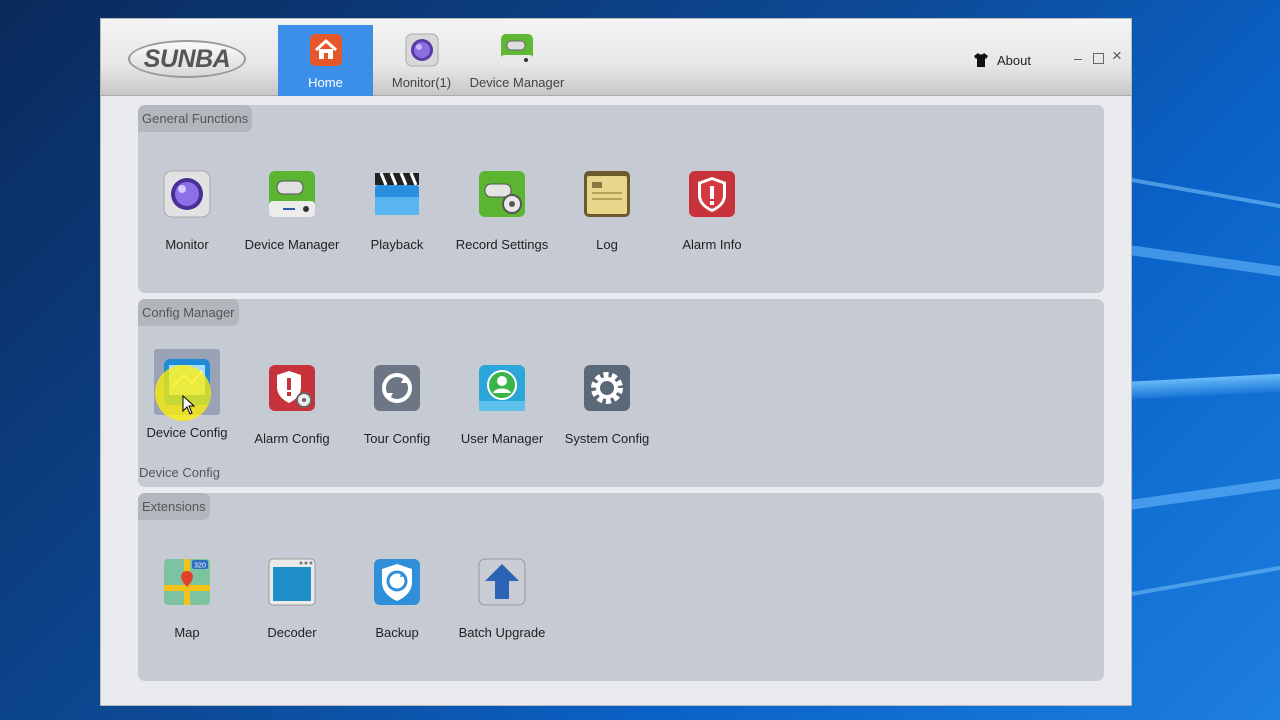 This screenshot has width=1280, height=720. I want to click on log-icon, so click(607, 194).